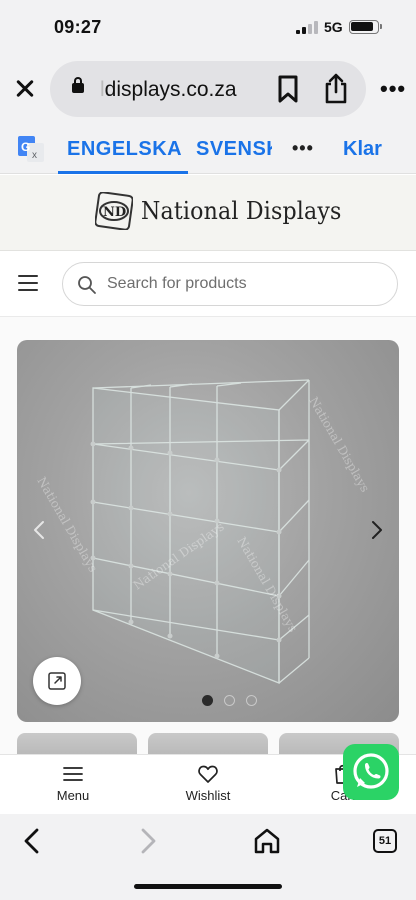  I want to click on bookmark-icon, so click(288, 89).